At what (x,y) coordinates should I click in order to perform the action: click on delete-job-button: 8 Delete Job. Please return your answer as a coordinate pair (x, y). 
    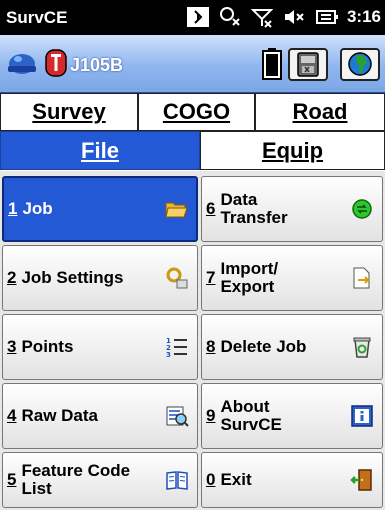
    Looking at the image, I should click on (292, 347).